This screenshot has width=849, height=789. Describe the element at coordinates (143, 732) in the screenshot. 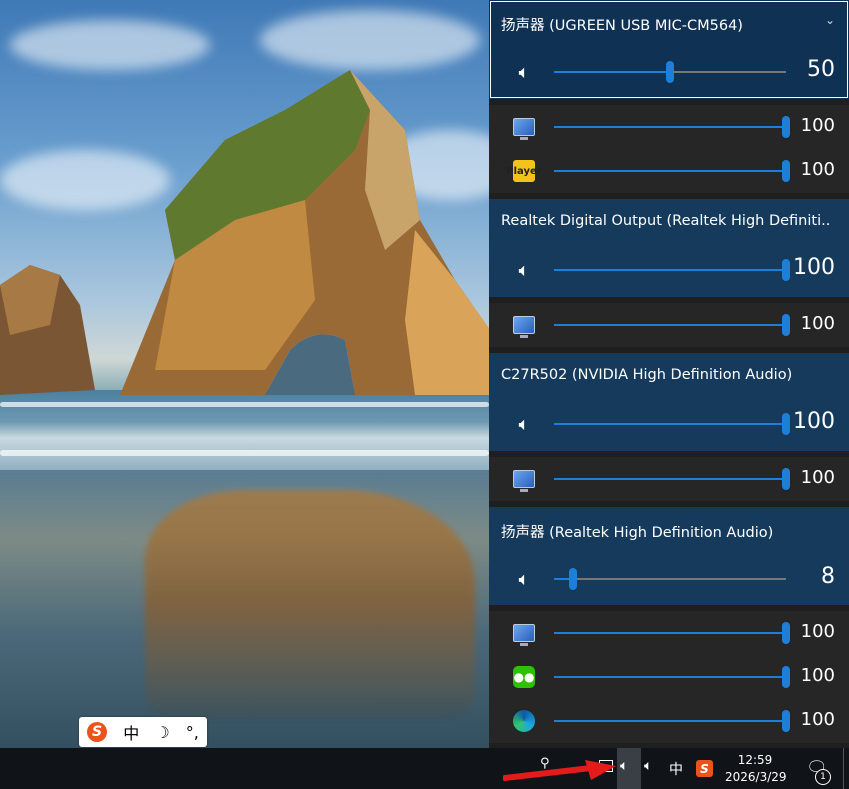

I see `ime-toolbar: S 中 ☽ °,` at that location.